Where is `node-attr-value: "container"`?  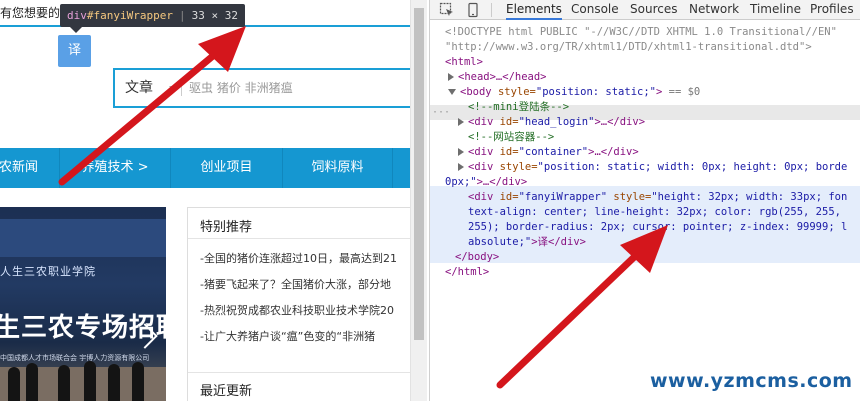
node-attr-value: "container" is located at coordinates (553, 152).